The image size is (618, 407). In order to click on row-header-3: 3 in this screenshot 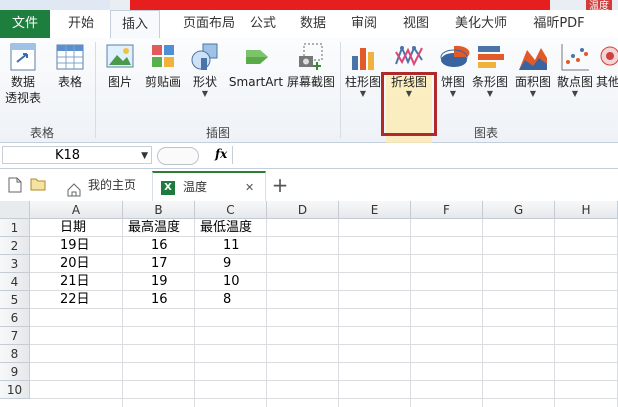, I will do `click(15, 264)`.